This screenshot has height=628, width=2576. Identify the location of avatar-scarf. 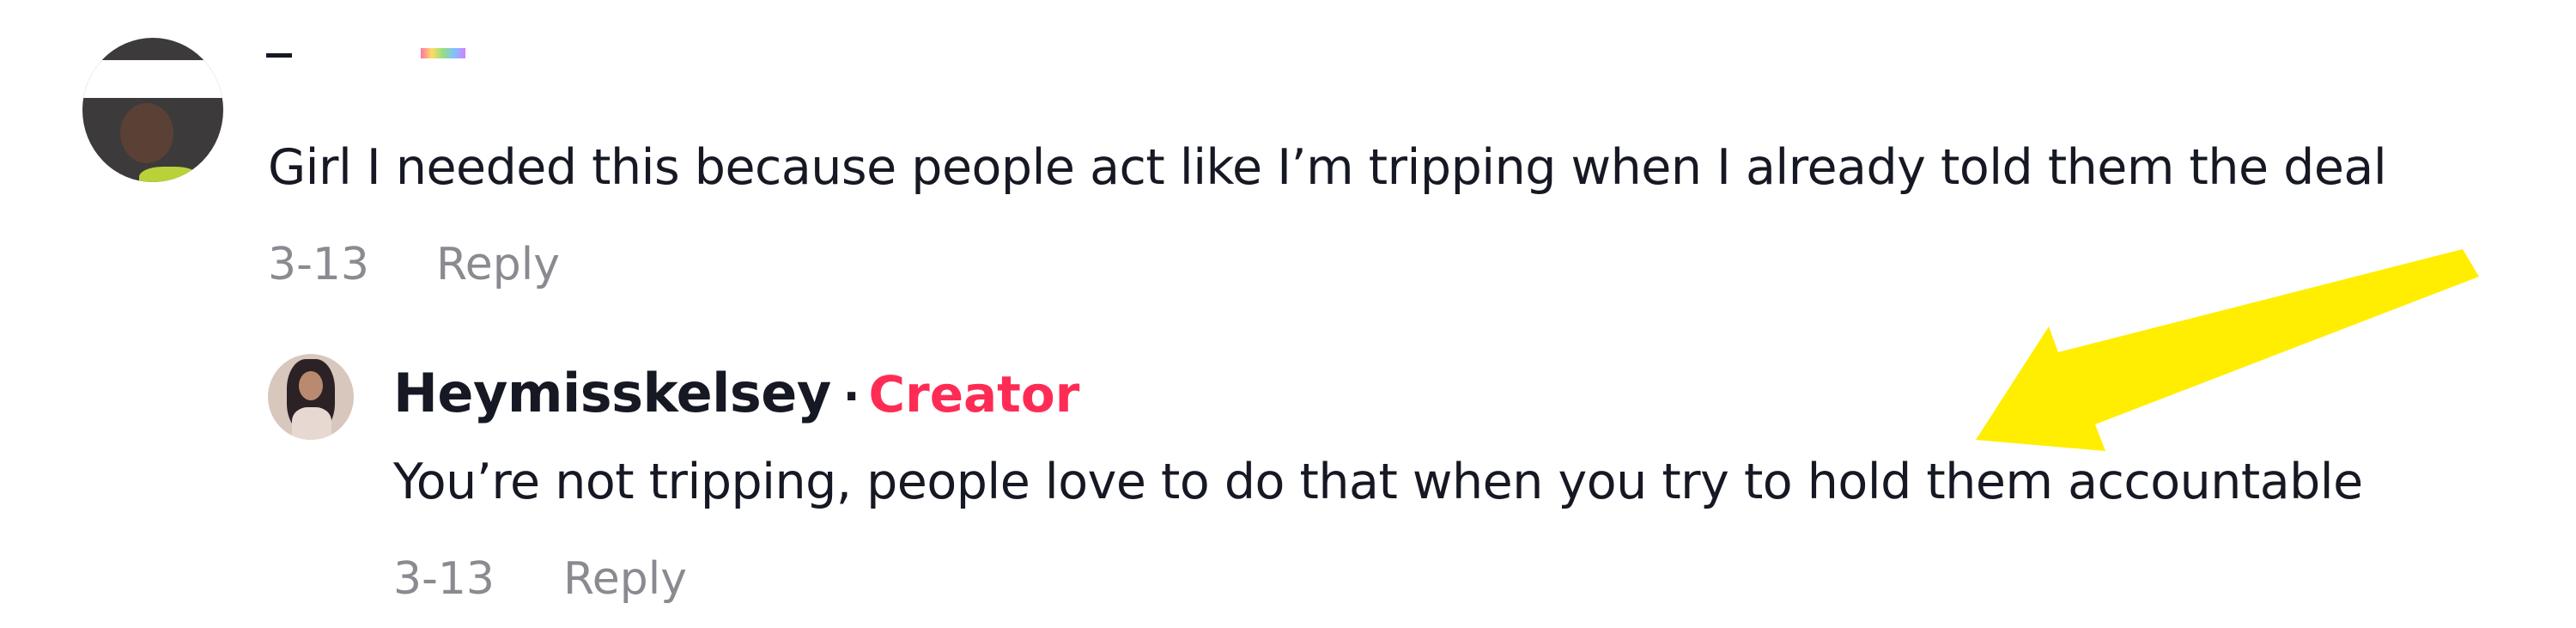
(169, 174).